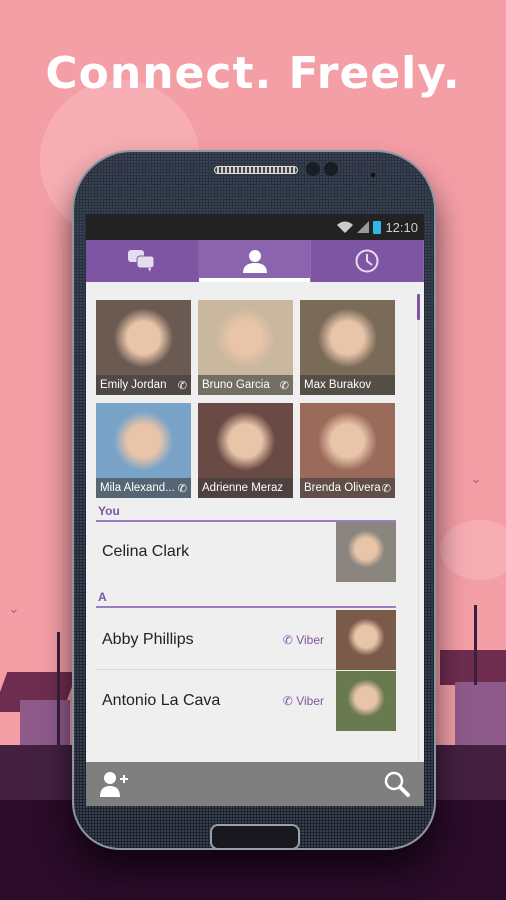  Describe the element at coordinates (401, 227) in the screenshot. I see `clock: 12:10` at that location.